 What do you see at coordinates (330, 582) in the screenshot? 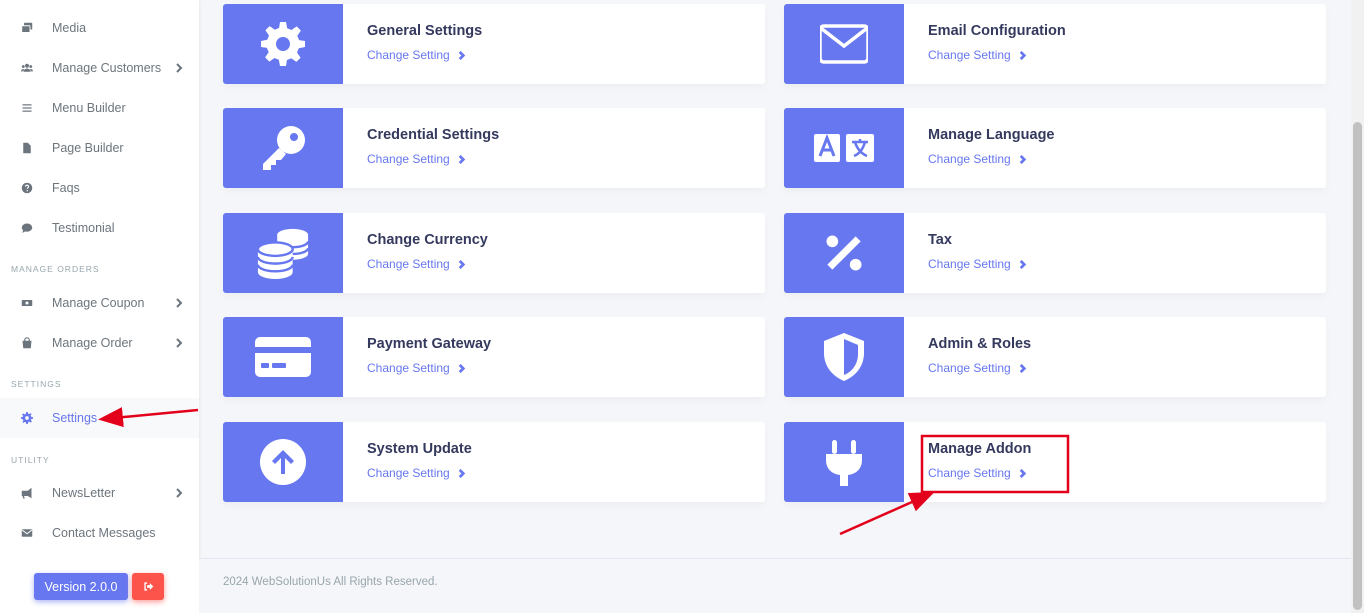
I see `footer-copyright: 2024 WebSolutionUs All Rights Reserved.` at bounding box center [330, 582].